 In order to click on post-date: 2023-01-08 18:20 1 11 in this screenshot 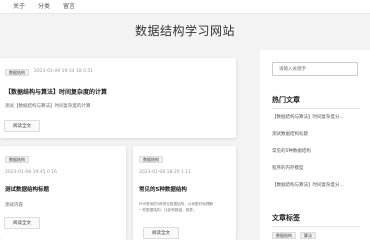, I will do `click(165, 172)`.